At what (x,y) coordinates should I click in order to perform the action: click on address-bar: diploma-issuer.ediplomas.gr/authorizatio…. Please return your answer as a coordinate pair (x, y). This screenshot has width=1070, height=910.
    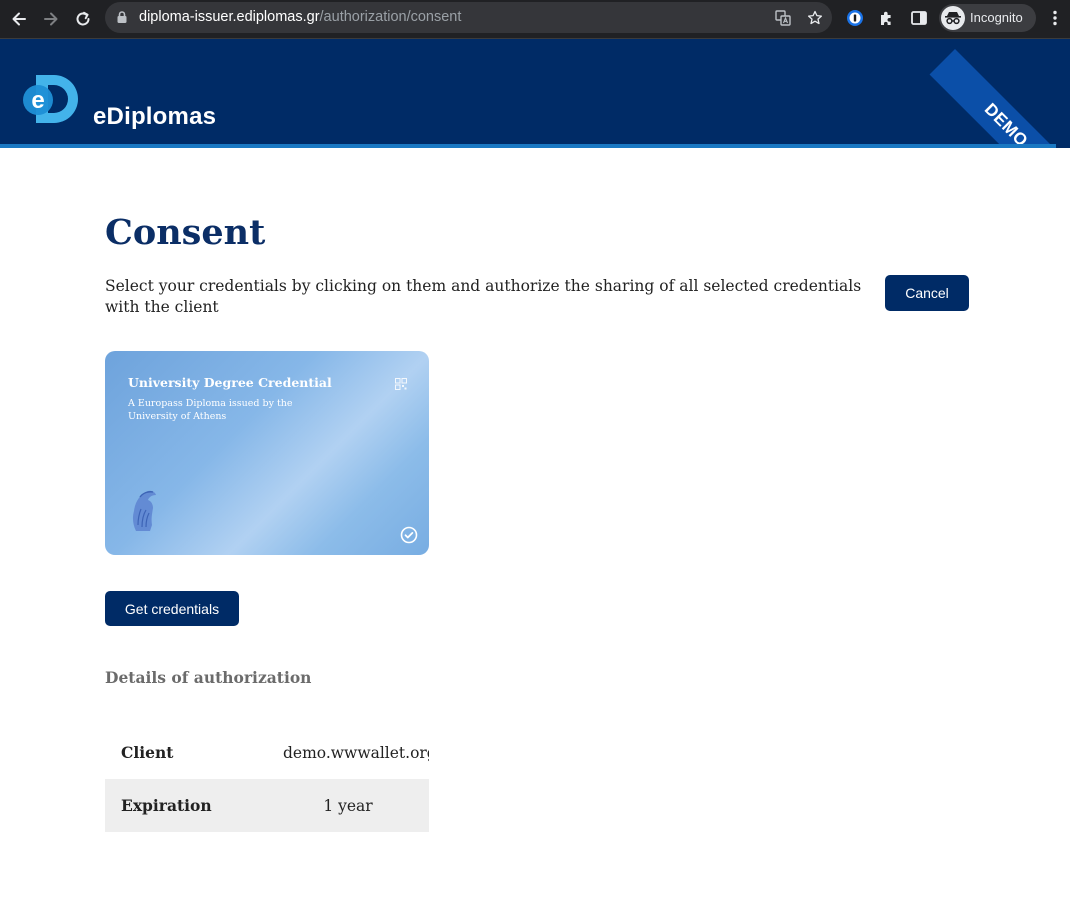
    Looking at the image, I should click on (468, 17).